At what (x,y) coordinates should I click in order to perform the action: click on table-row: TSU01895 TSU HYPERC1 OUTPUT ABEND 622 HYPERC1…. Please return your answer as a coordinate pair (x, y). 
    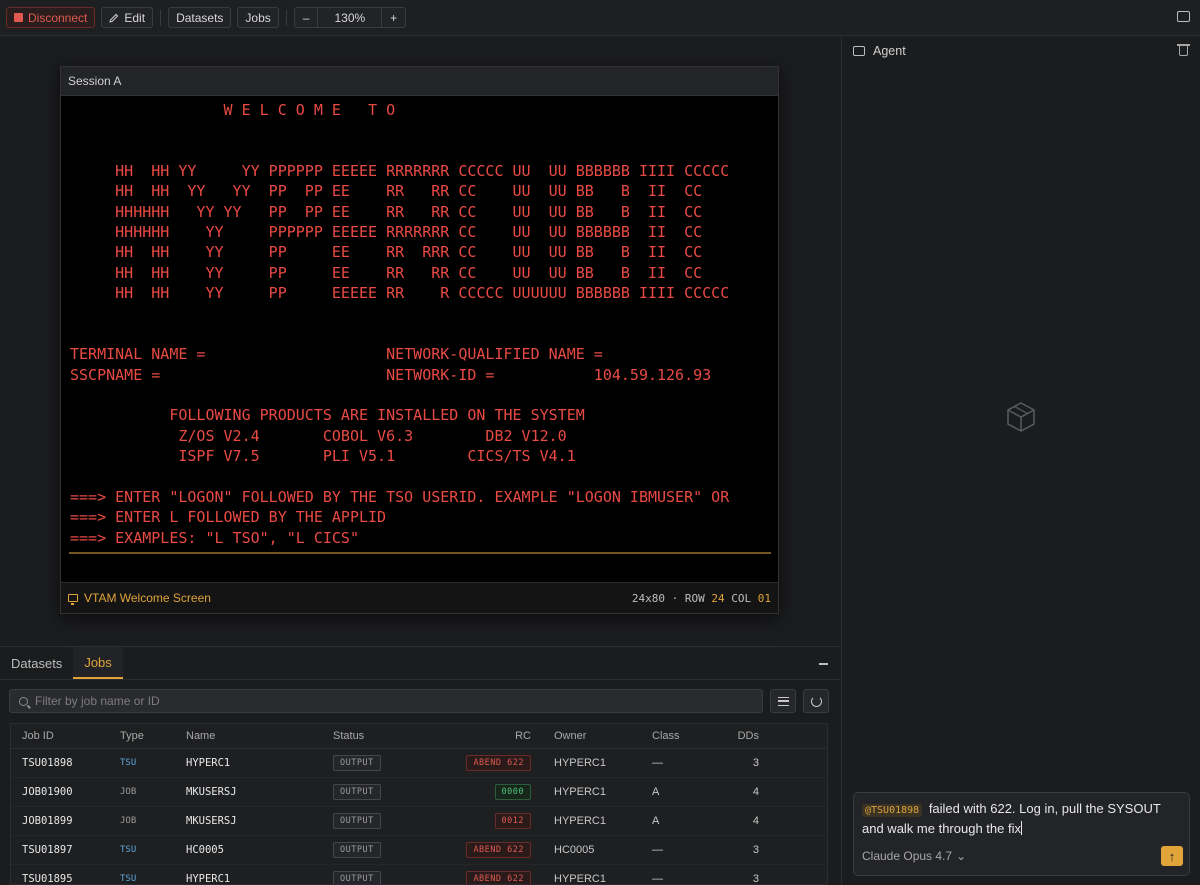
    Looking at the image, I should click on (419, 875).